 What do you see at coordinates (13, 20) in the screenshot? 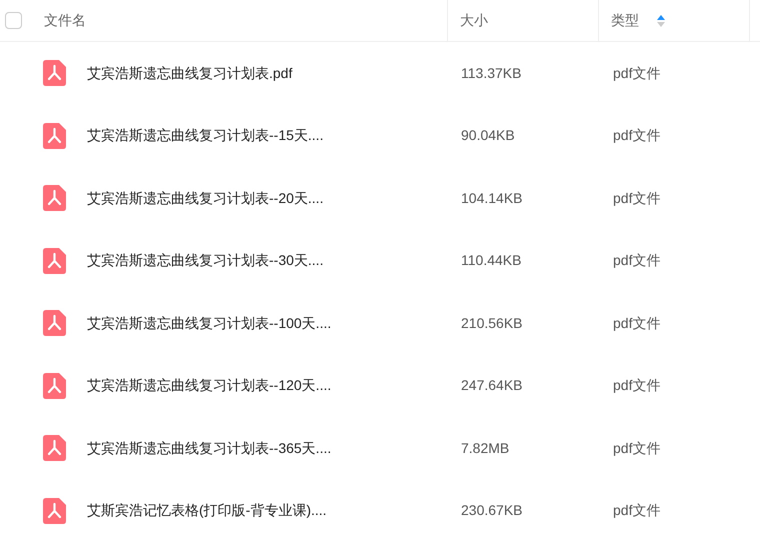
I see `select-all-checkbox` at bounding box center [13, 20].